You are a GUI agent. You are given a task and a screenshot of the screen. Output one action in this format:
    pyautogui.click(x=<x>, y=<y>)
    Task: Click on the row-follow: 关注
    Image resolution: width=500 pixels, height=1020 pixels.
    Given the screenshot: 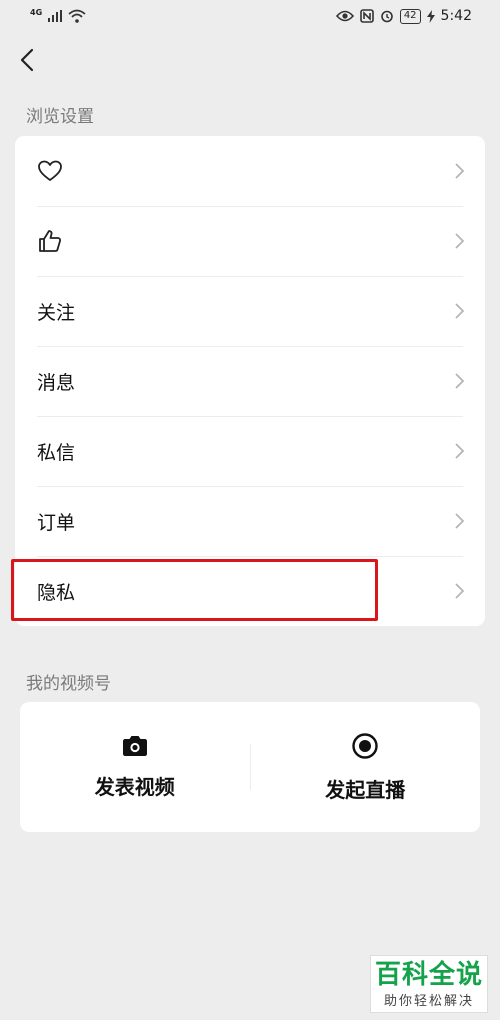 What is the action you would take?
    pyautogui.click(x=250, y=311)
    